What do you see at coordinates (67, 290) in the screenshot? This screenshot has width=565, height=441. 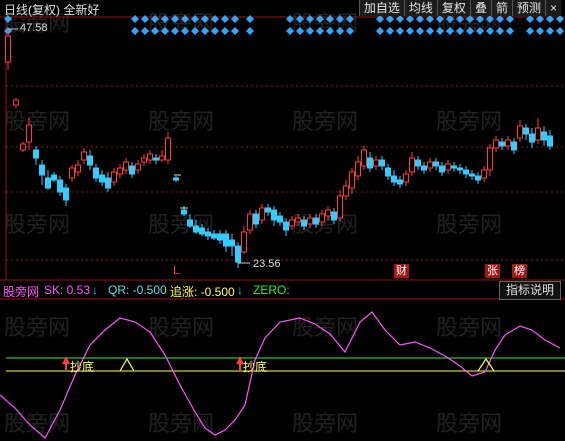 I see `sk-value: SK: 0.53` at bounding box center [67, 290].